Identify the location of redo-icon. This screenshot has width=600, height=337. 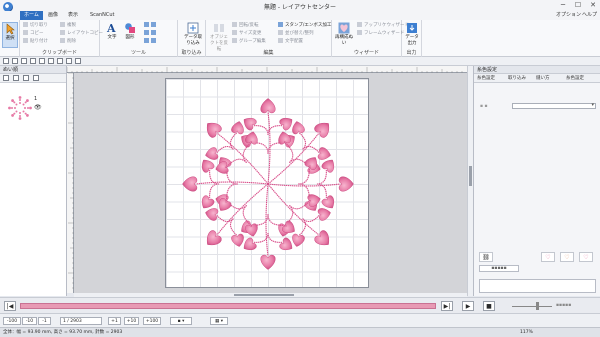
(42, 61).